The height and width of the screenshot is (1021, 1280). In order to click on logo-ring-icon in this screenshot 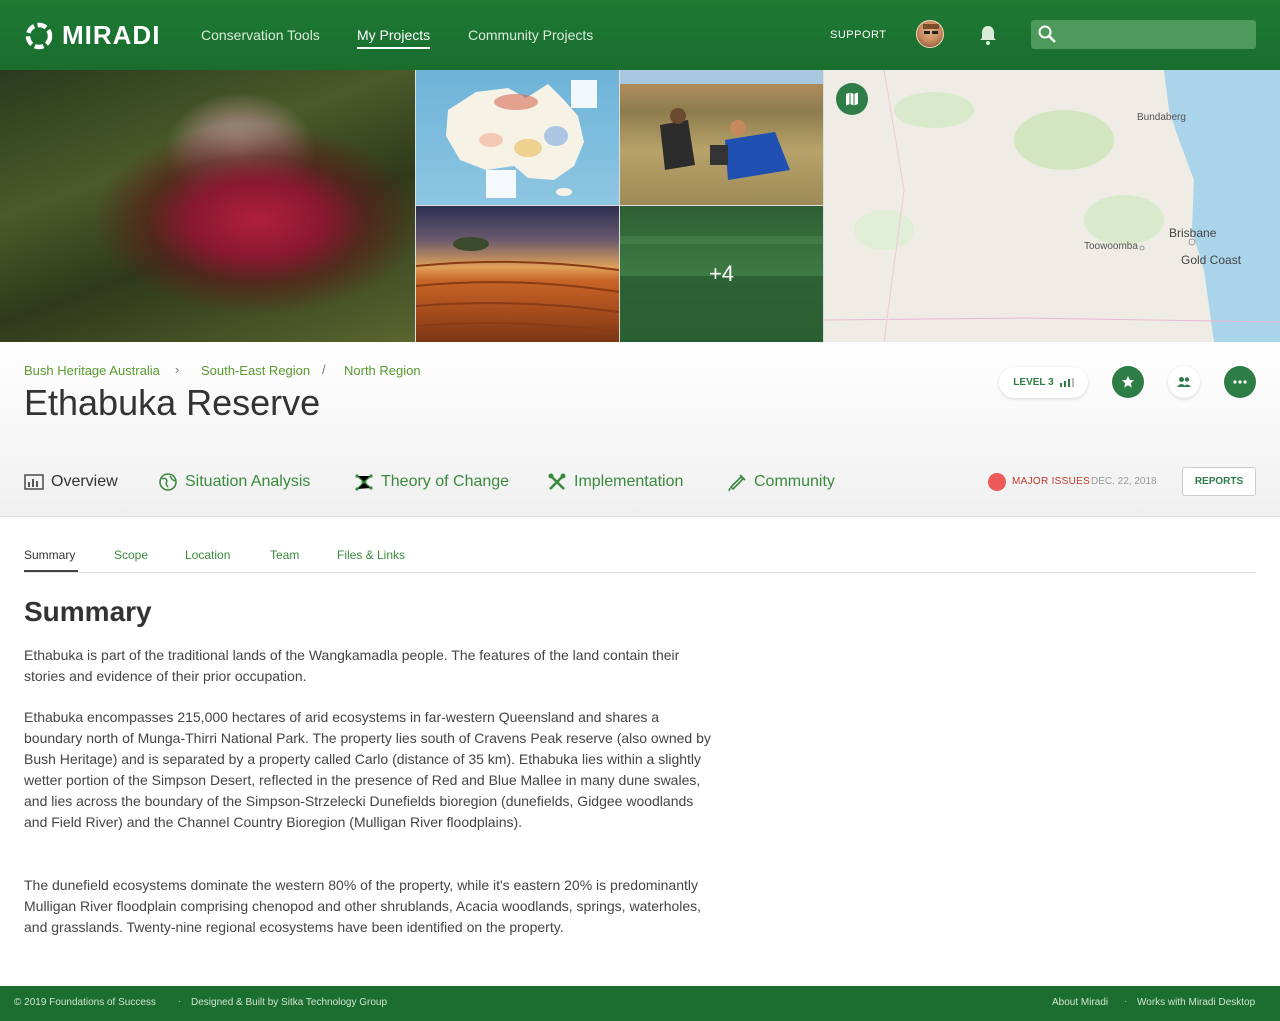, I will do `click(39, 35)`.